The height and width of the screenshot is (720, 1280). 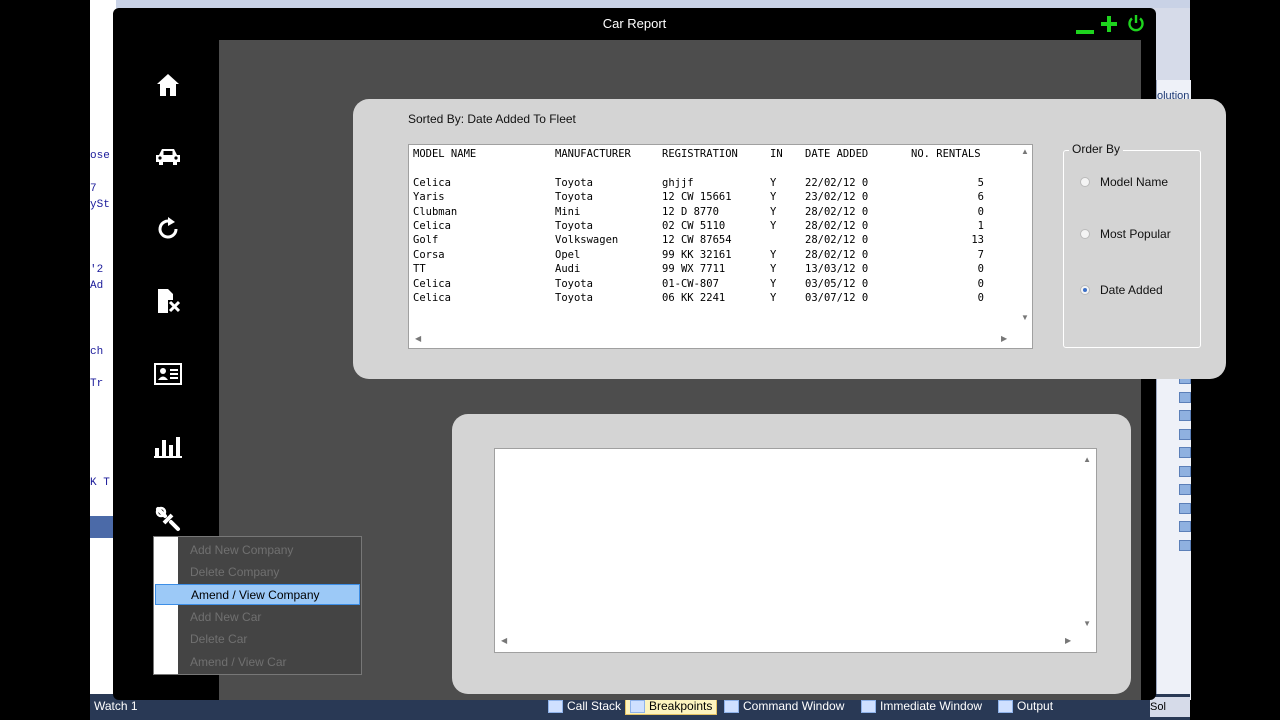 I want to click on table-cell: ghjjf, so click(x=678, y=182).